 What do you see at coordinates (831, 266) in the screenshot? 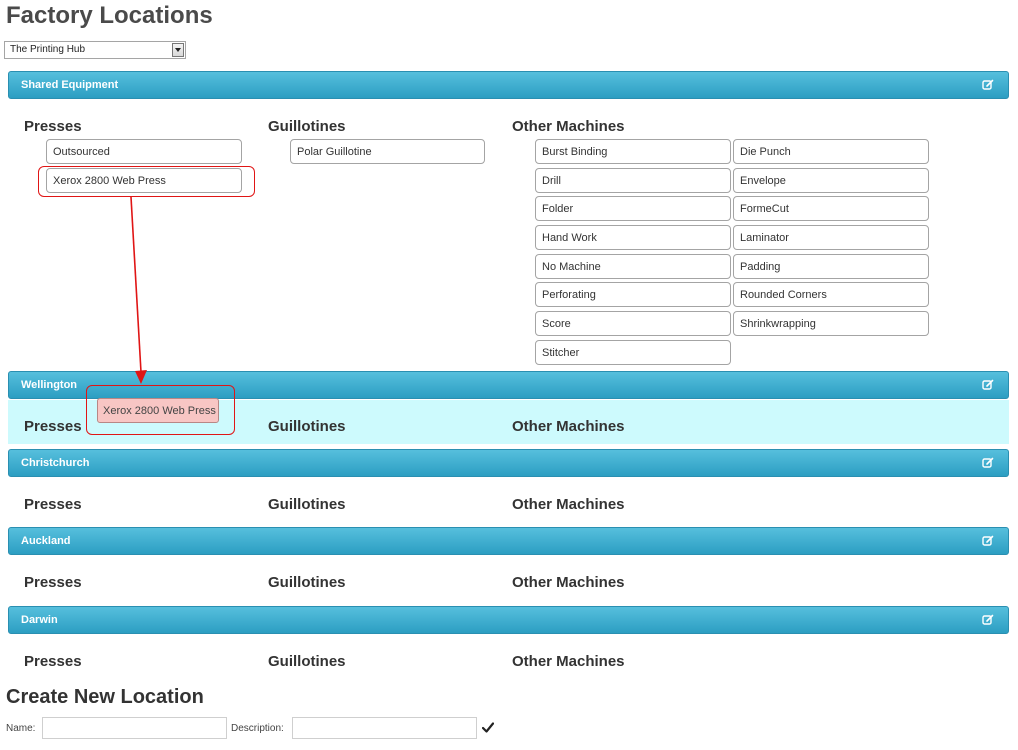
I see `other-machine-item: Padding` at bounding box center [831, 266].